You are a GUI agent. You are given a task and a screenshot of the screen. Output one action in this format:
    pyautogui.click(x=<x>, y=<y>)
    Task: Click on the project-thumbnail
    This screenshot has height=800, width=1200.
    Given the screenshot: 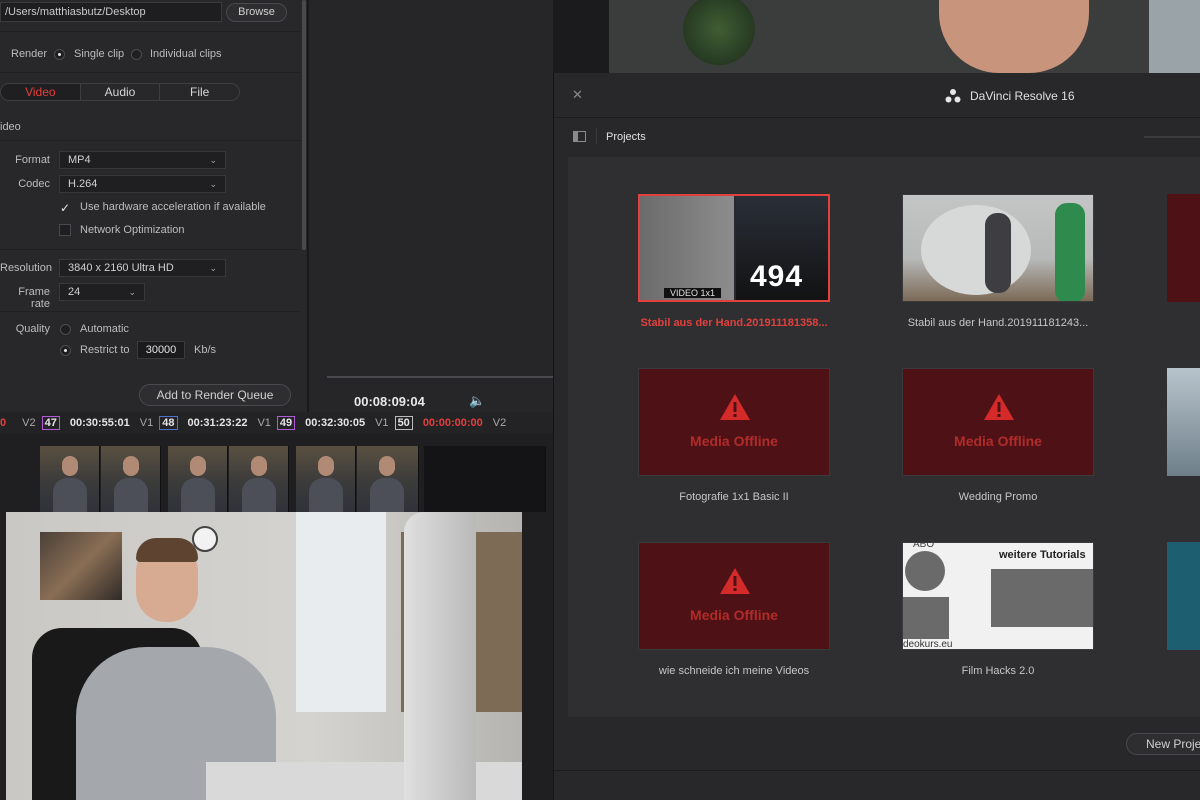 What is the action you would take?
    pyautogui.click(x=998, y=248)
    